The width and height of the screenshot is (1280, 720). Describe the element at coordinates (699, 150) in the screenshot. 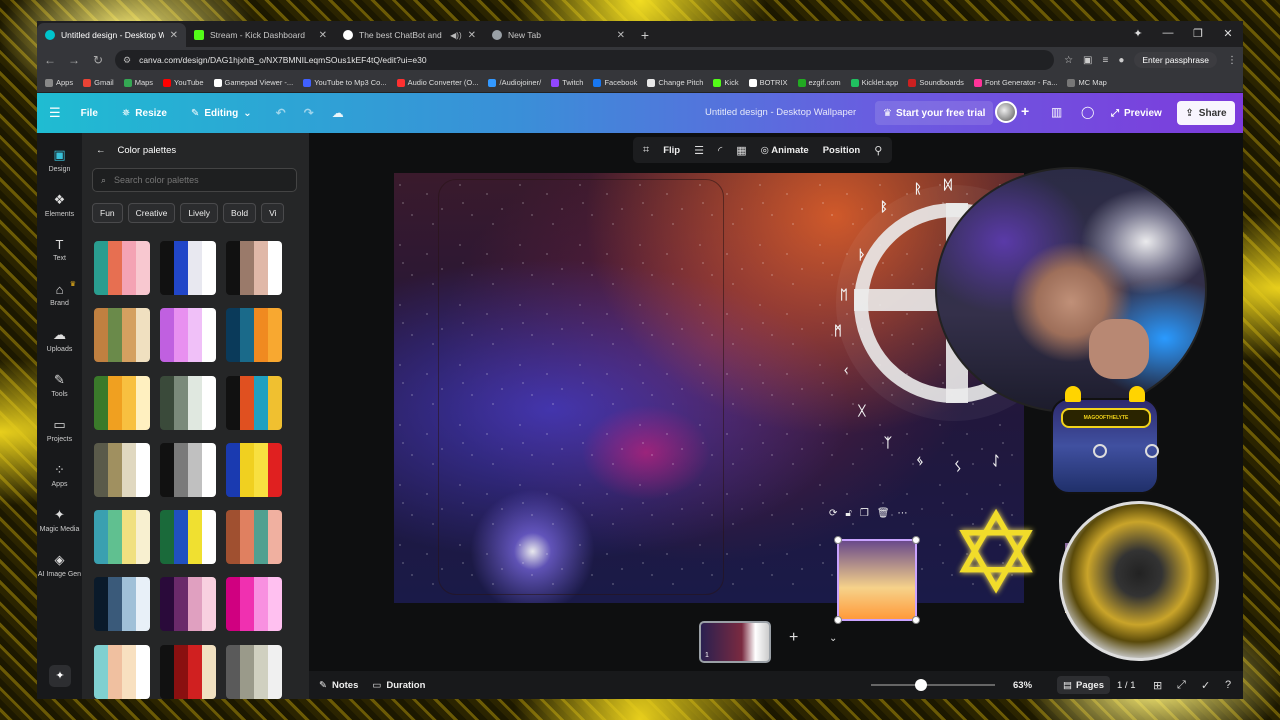

I see `lines-icon: ☰` at that location.